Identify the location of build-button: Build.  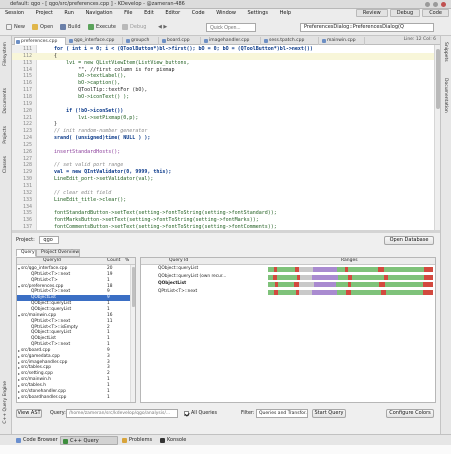
(70, 27).